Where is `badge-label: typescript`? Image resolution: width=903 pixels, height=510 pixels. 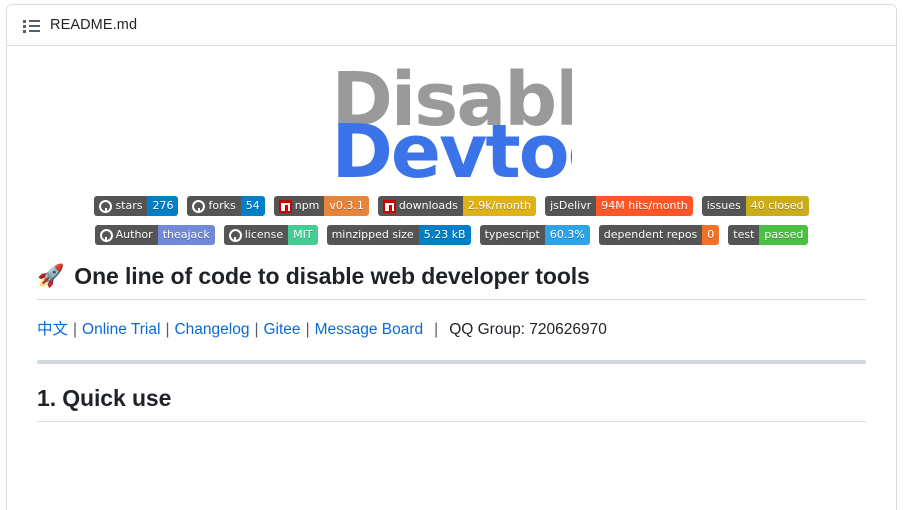 badge-label: typescript is located at coordinates (512, 235).